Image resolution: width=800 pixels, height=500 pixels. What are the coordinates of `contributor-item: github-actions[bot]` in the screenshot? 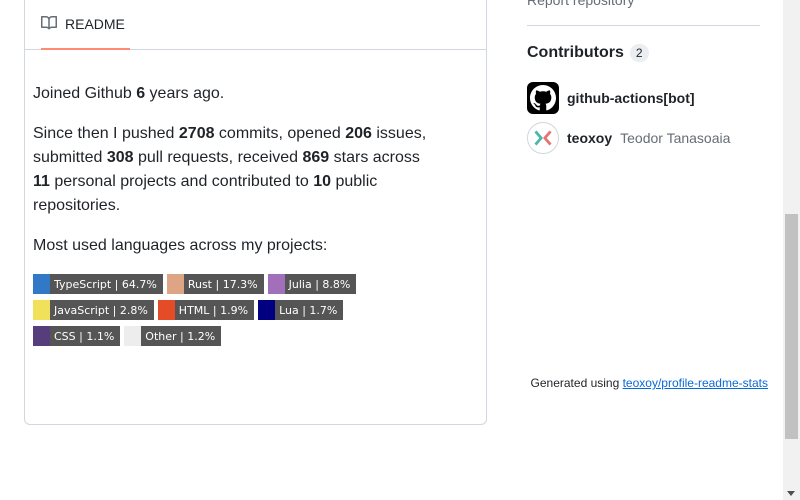 It's located at (611, 98).